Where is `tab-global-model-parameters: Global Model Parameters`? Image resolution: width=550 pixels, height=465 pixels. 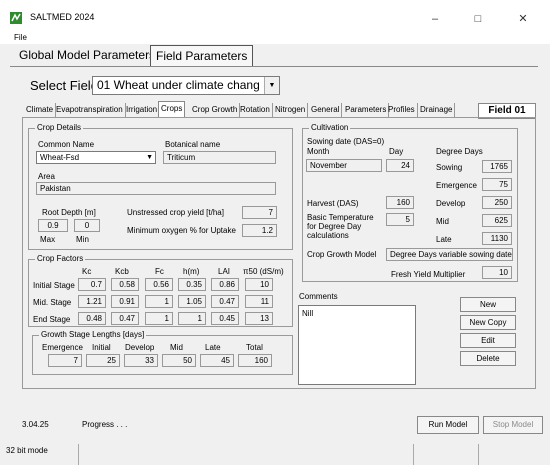 tab-global-model-parameters: Global Model Parameters is located at coordinates (87, 55).